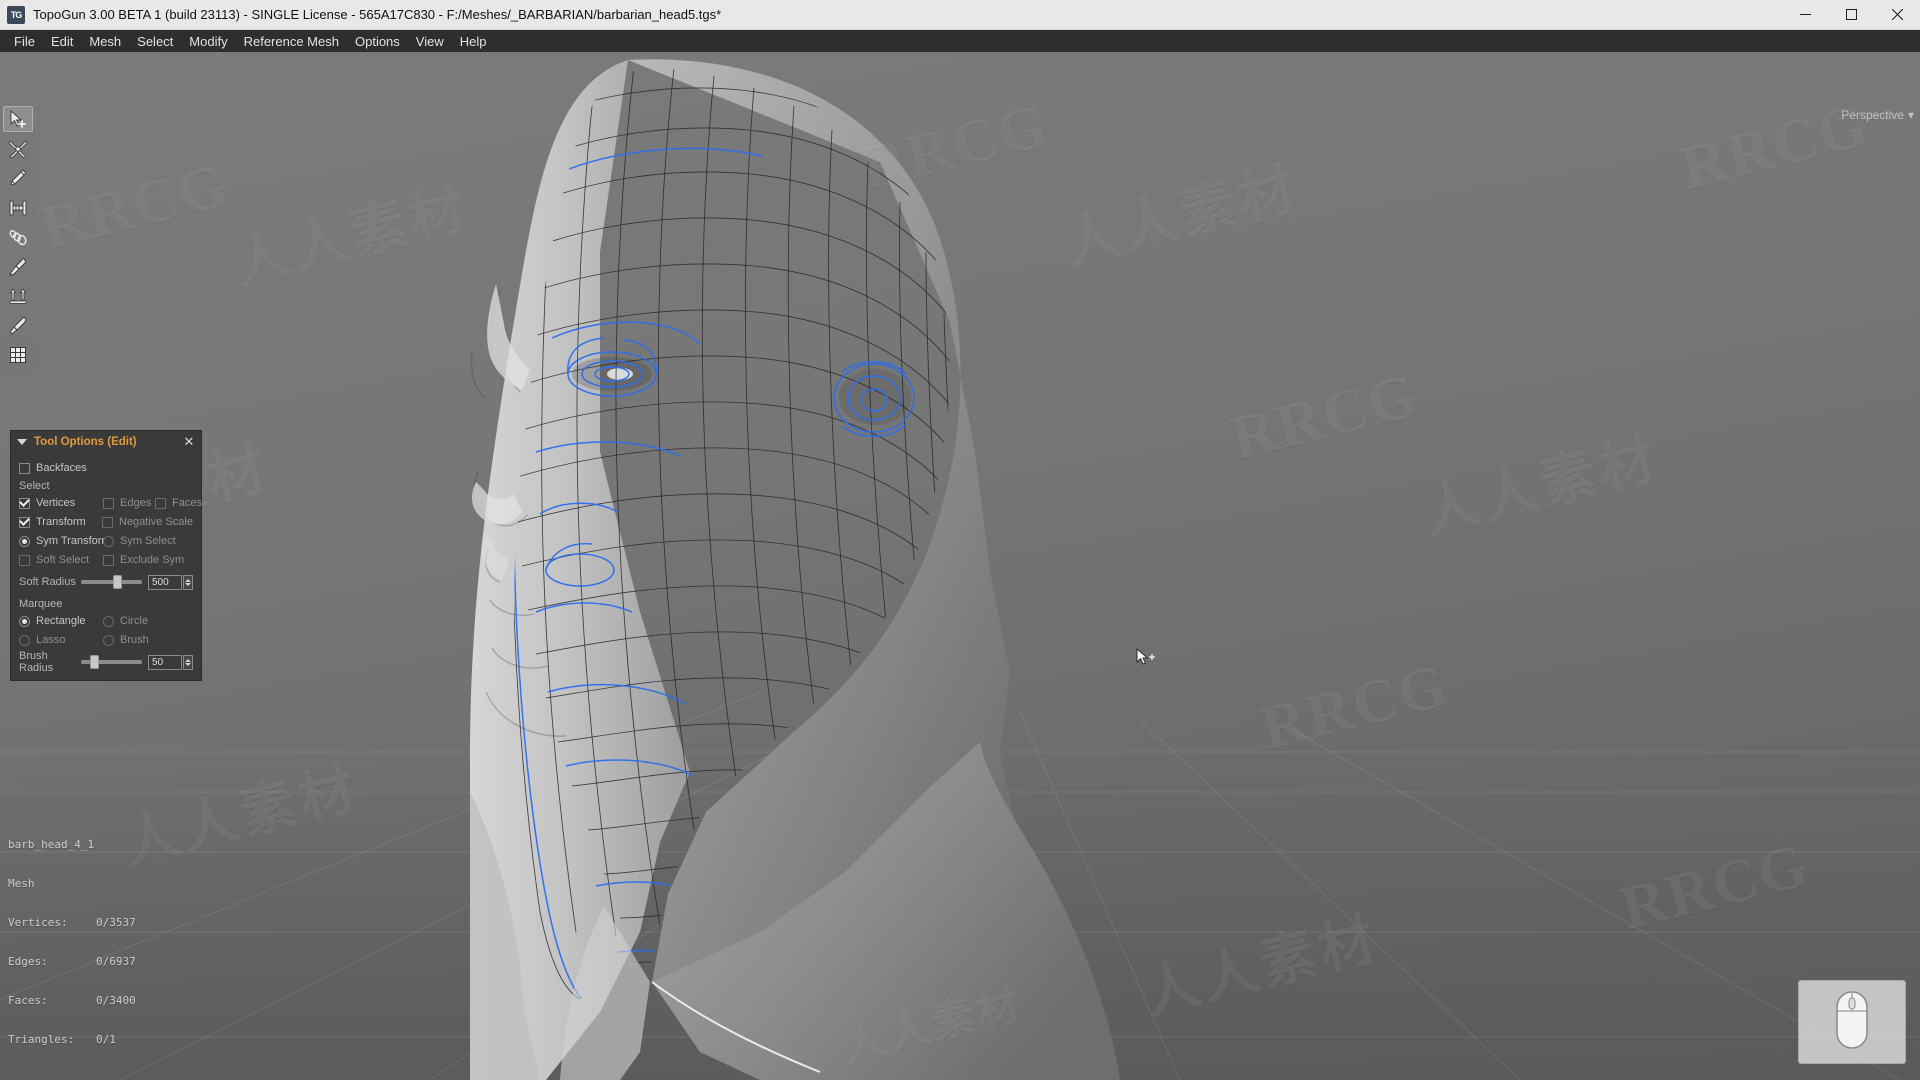 The width and height of the screenshot is (1920, 1080). What do you see at coordinates (60, 522) in the screenshot?
I see `transform-checkbox: Transform` at bounding box center [60, 522].